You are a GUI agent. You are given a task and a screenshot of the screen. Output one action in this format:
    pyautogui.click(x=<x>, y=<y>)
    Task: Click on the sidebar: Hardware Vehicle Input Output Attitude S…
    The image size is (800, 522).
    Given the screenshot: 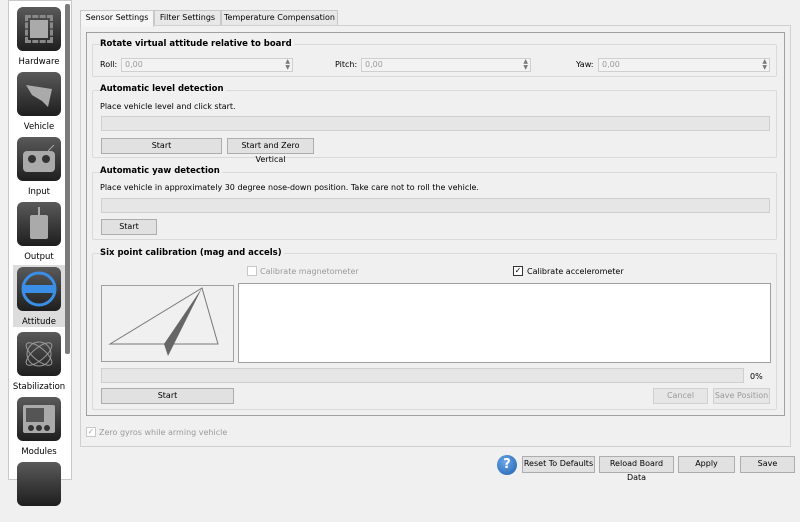 What is the action you would take?
    pyautogui.click(x=40, y=253)
    